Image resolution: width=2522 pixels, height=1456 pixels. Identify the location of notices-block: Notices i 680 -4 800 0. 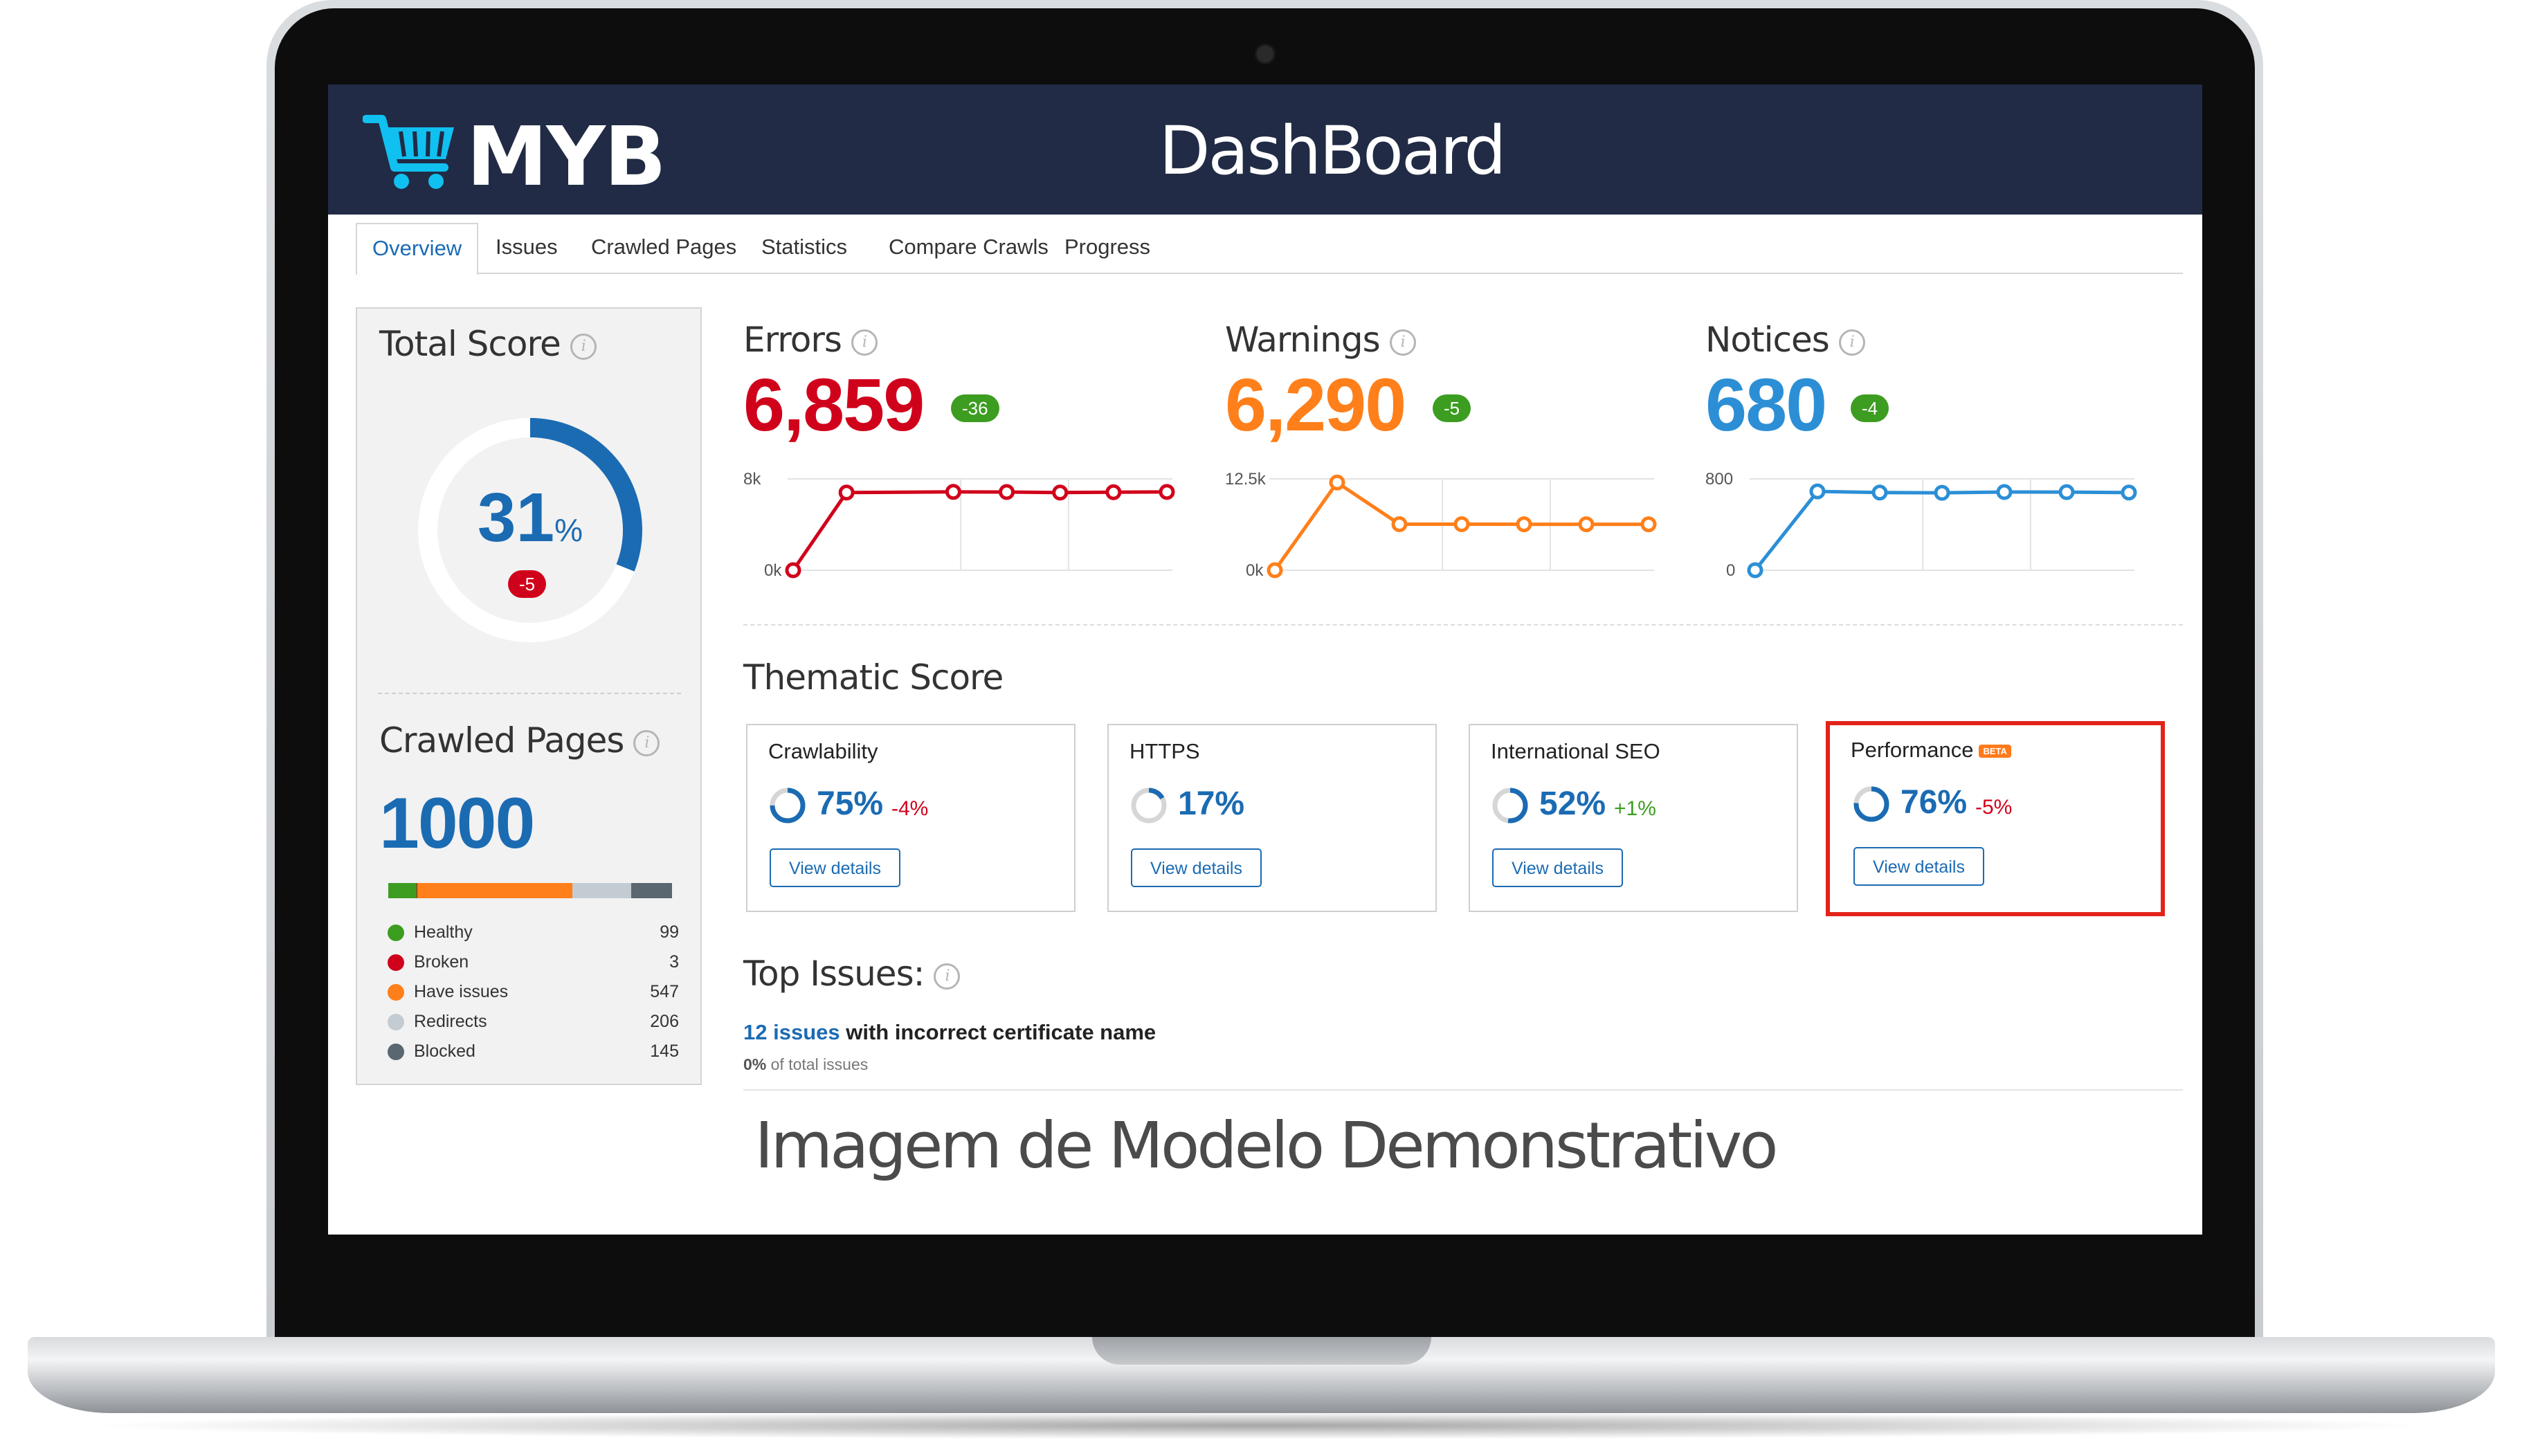
(1926, 458).